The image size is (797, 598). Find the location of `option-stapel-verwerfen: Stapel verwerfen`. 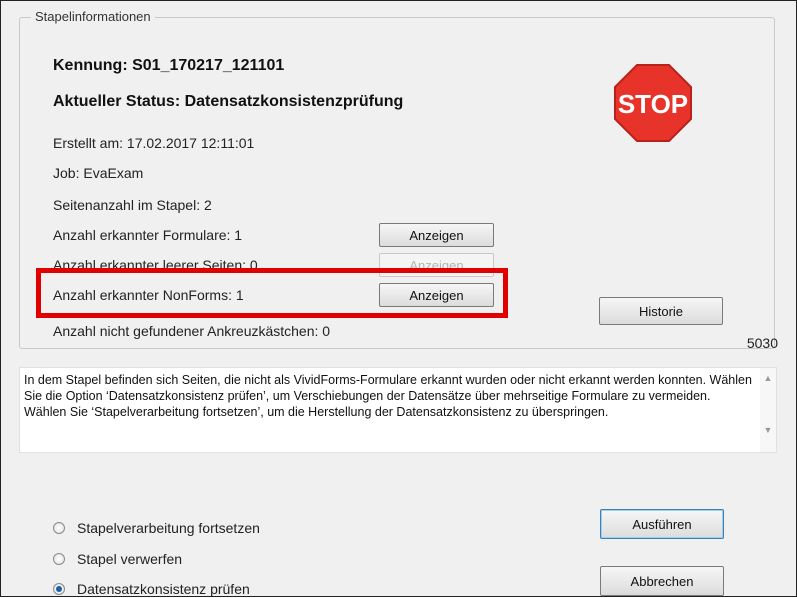

option-stapel-verwerfen: Stapel verwerfen is located at coordinates (117, 559).